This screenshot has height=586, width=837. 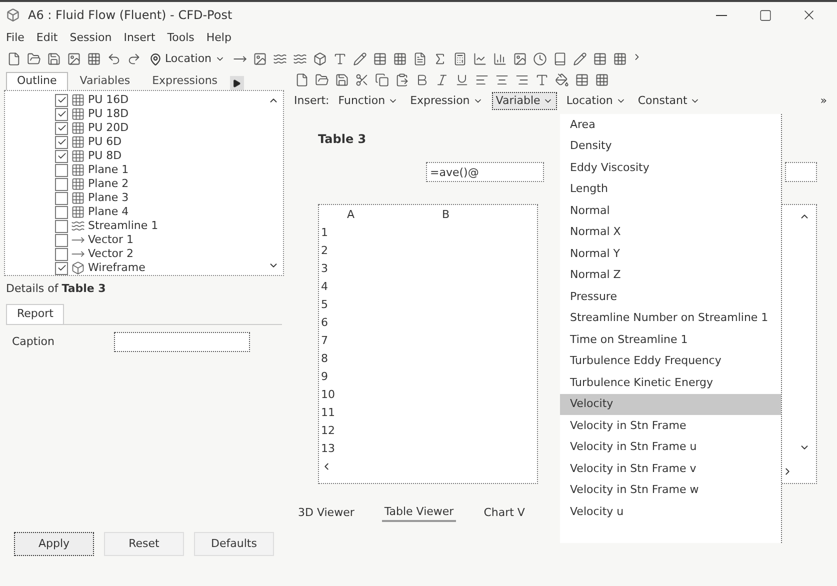 What do you see at coordinates (485, 172) in the screenshot?
I see `formula-field: =ave()@` at bounding box center [485, 172].